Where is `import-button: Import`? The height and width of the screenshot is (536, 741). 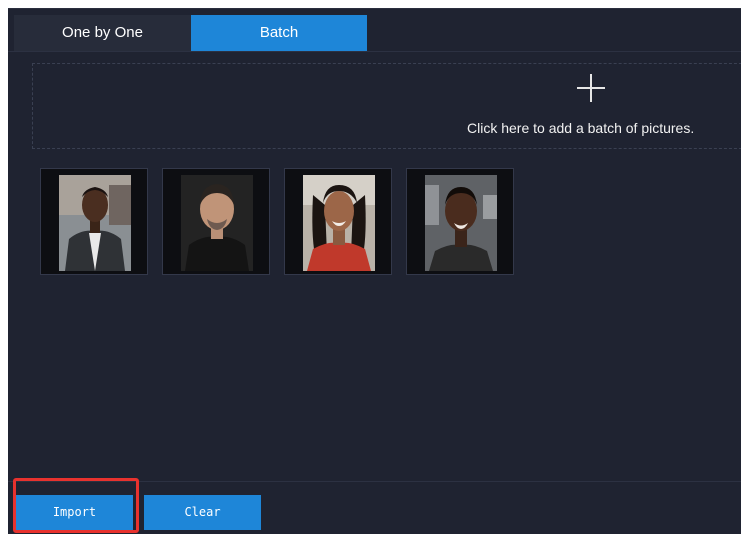
import-button: Import is located at coordinates (74, 512).